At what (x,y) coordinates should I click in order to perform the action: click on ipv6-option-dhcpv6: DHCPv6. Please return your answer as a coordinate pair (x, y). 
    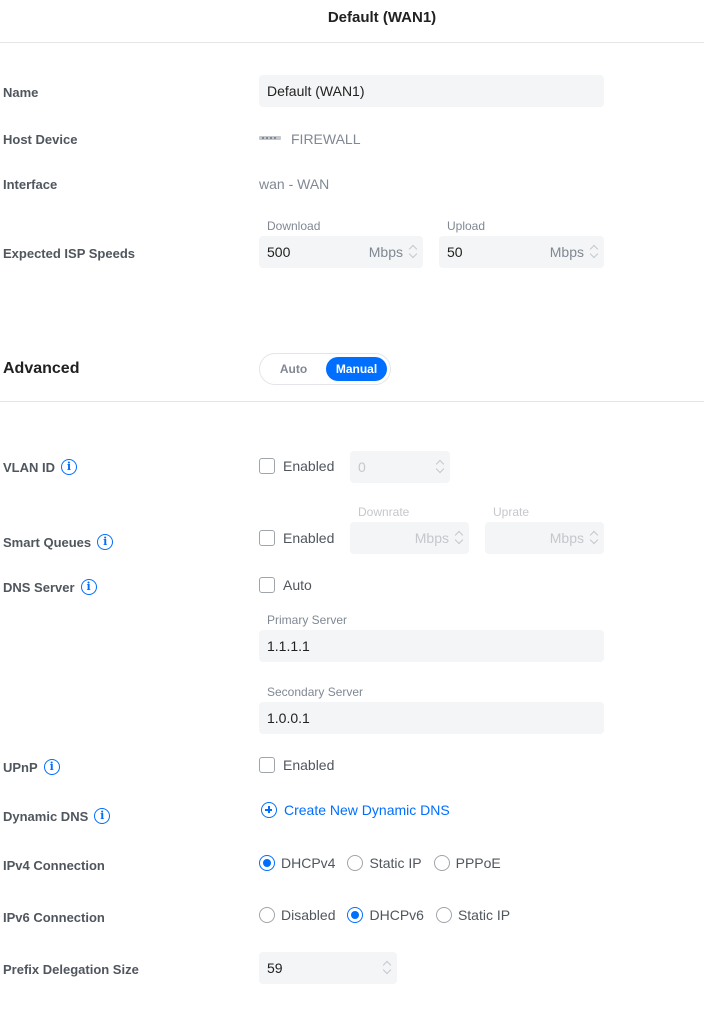
    Looking at the image, I should click on (385, 915).